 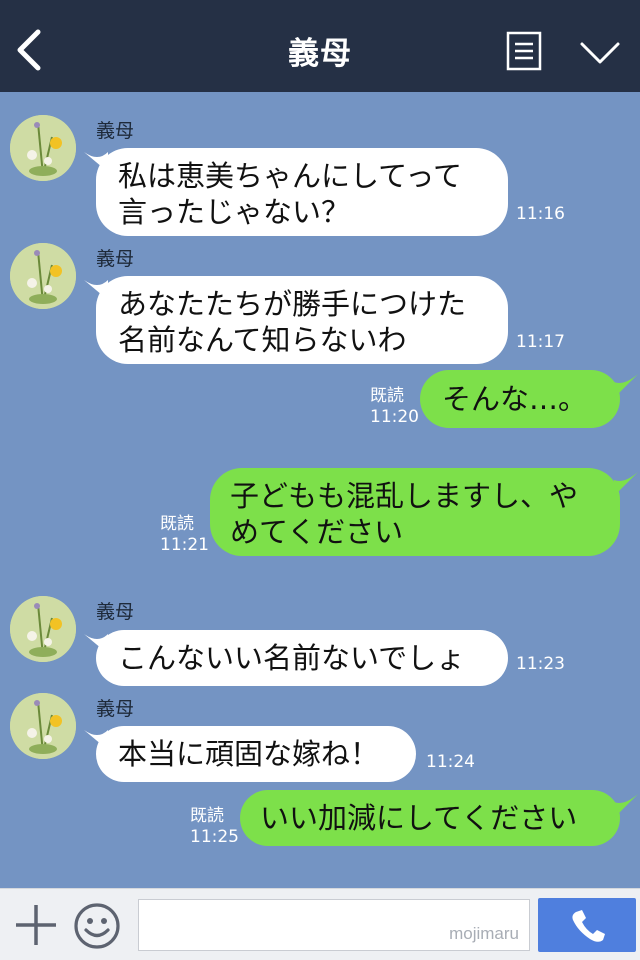 I want to click on message-meta: 既読 11:25, so click(x=214, y=827).